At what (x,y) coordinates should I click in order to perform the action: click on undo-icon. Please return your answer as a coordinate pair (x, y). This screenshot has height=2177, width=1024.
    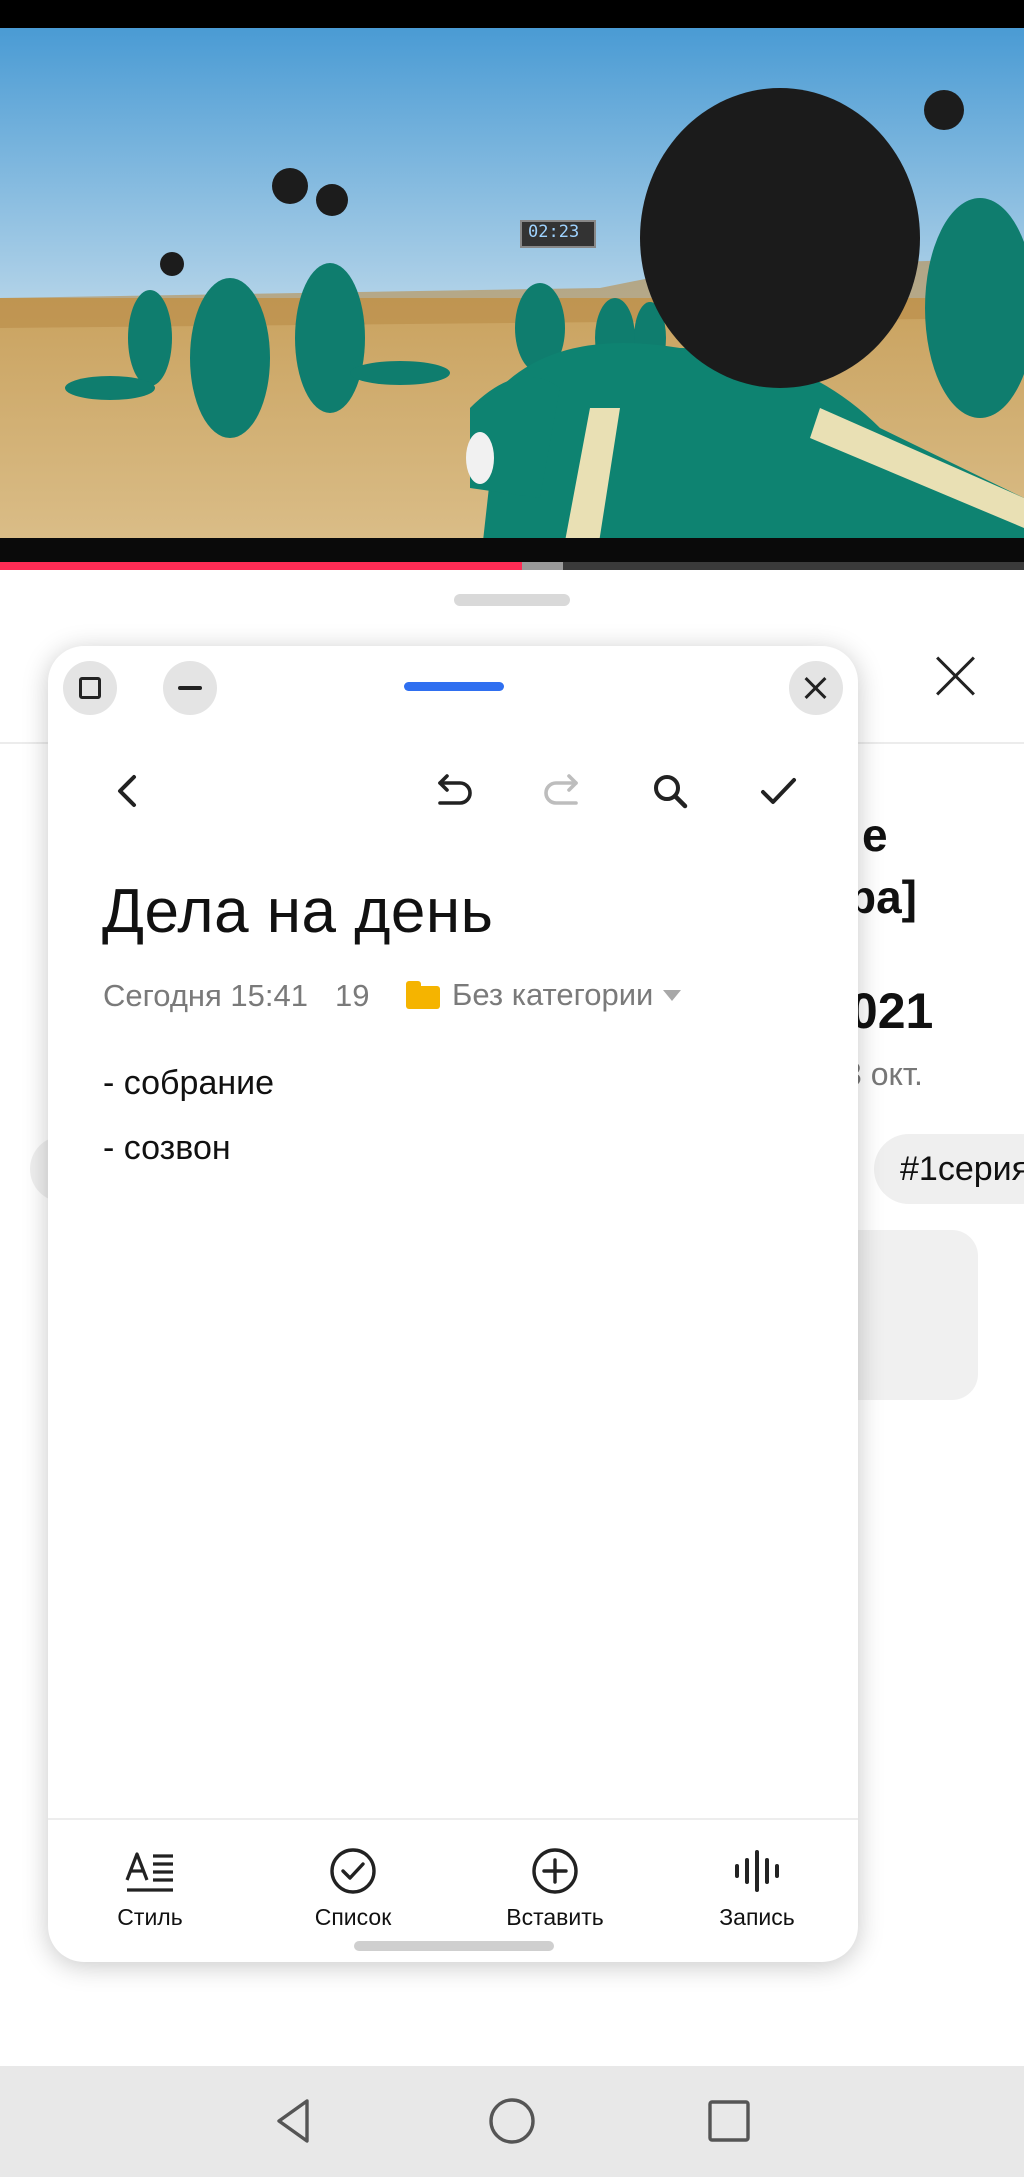
    Looking at the image, I should click on (454, 791).